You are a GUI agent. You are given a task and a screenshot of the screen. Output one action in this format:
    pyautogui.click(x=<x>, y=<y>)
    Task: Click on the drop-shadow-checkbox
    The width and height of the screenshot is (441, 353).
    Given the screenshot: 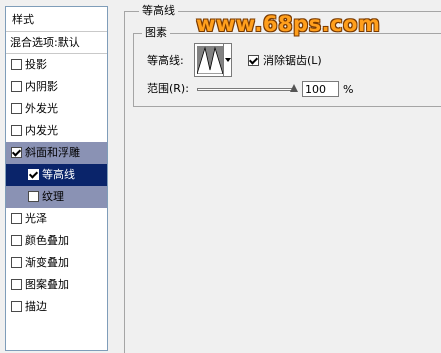 What is the action you would take?
    pyautogui.click(x=16, y=64)
    